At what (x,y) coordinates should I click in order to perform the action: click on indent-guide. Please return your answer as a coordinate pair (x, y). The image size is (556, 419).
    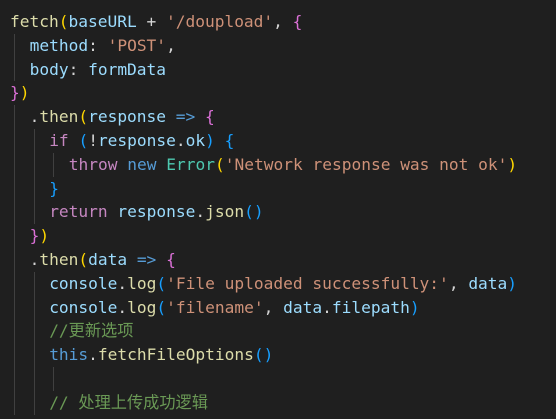
    Looking at the image, I should click on (54, 379).